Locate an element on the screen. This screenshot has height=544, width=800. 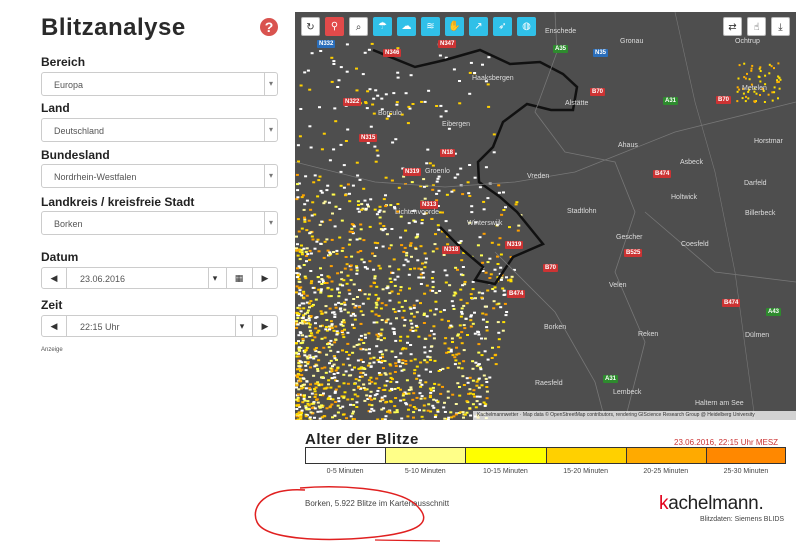
town-label: Dülmen is located at coordinates (757, 335).